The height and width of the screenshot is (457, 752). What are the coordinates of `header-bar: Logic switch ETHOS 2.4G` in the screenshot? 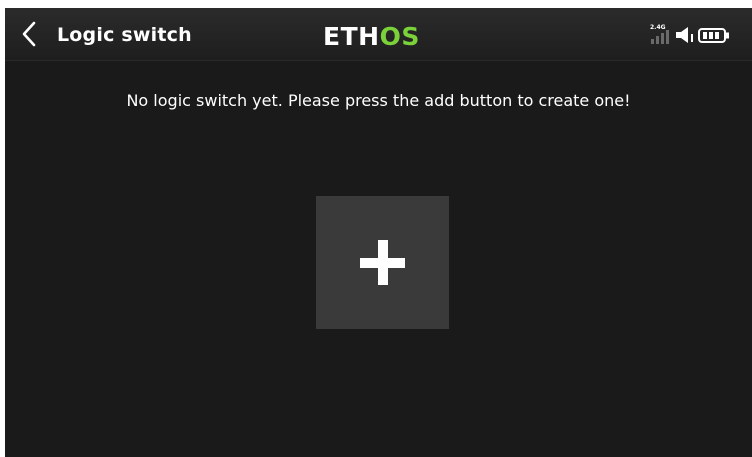 It's located at (378, 34).